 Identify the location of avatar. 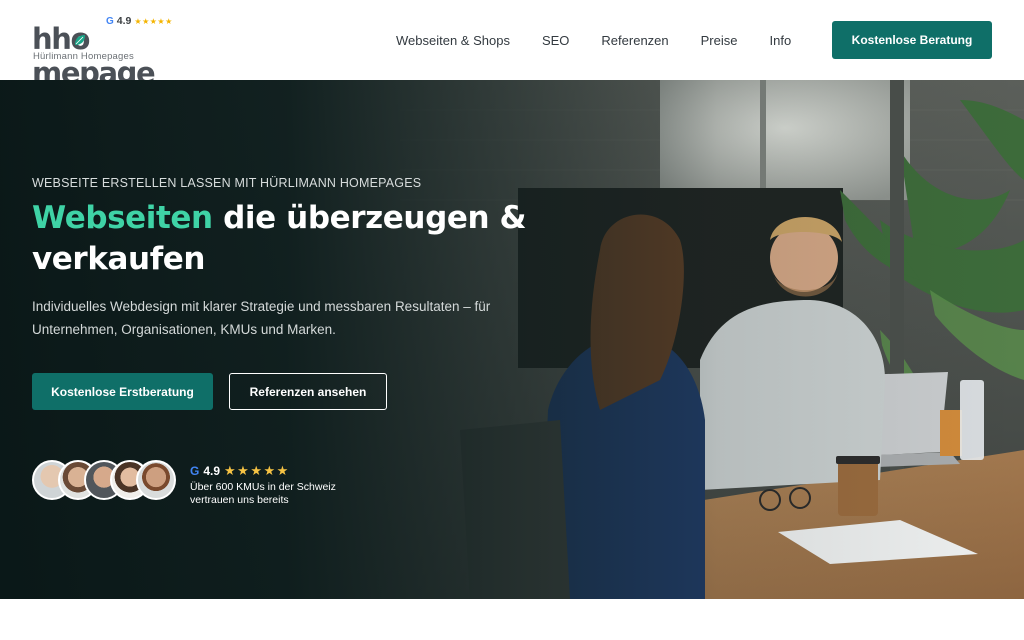
(156, 480).